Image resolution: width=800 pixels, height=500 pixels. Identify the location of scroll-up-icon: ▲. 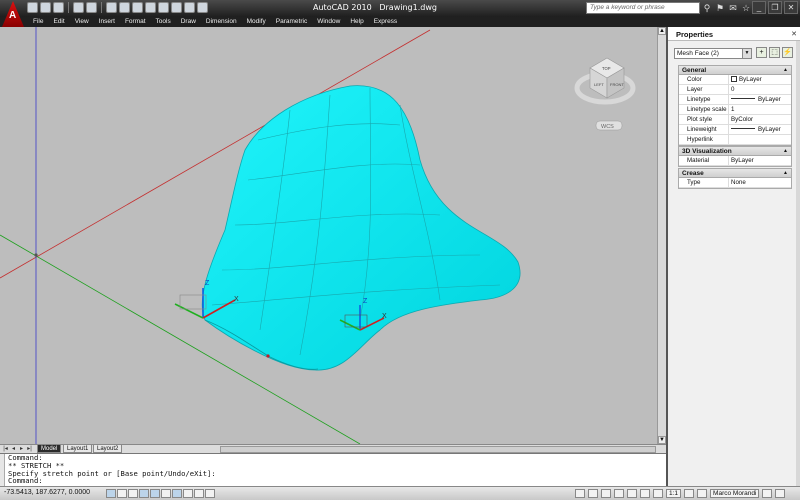
(662, 31).